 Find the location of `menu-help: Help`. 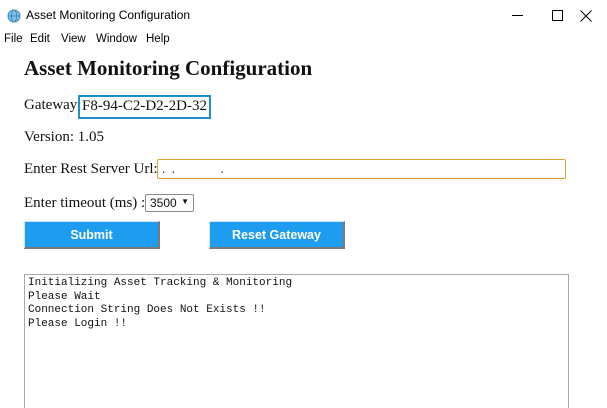

menu-help: Help is located at coordinates (158, 39).